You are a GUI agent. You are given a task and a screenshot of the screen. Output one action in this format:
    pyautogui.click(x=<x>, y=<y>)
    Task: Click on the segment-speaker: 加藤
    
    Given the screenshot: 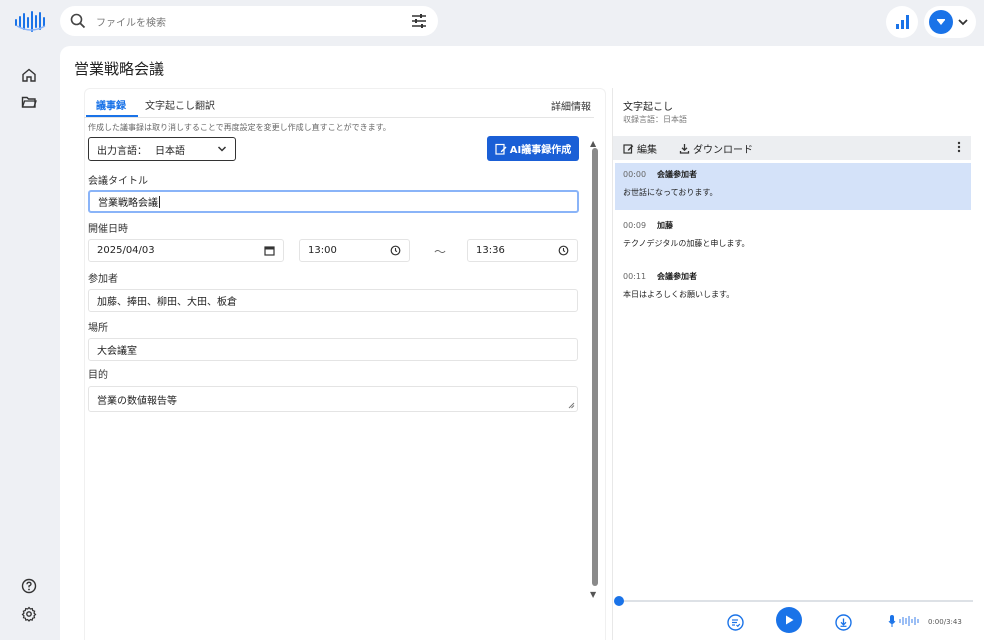 What is the action you would take?
    pyautogui.click(x=665, y=225)
    